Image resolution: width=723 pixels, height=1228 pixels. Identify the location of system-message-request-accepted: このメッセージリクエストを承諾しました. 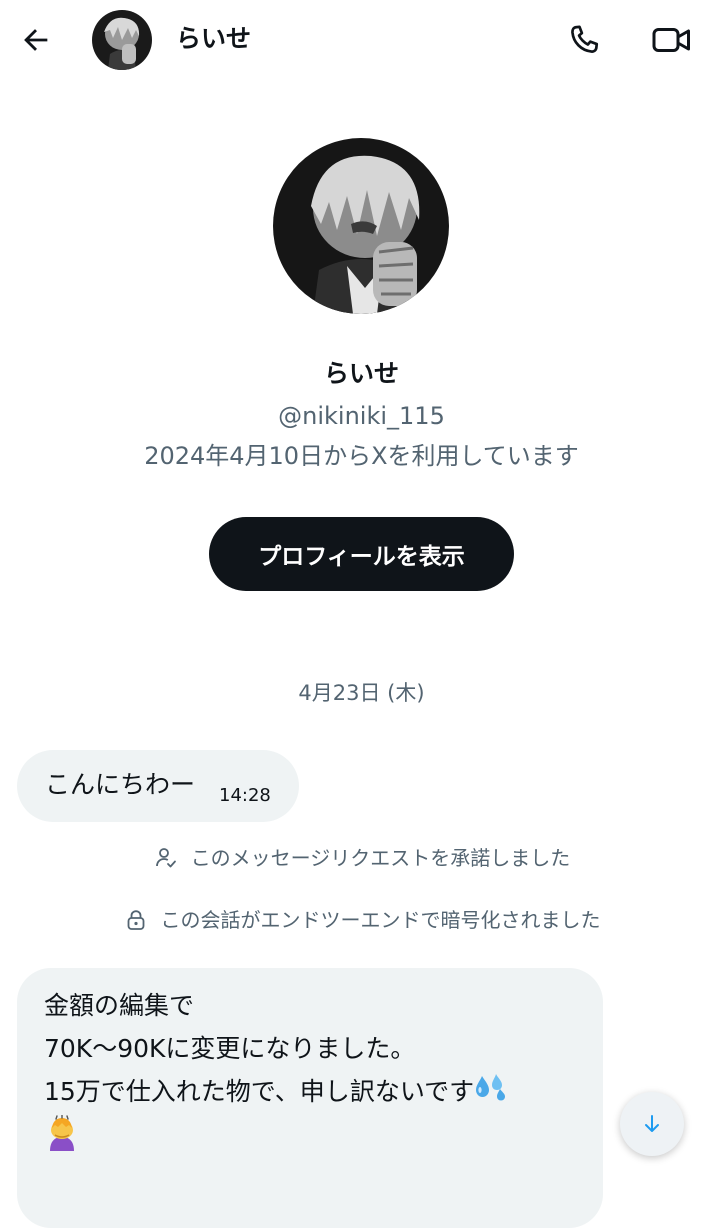
(361, 858).